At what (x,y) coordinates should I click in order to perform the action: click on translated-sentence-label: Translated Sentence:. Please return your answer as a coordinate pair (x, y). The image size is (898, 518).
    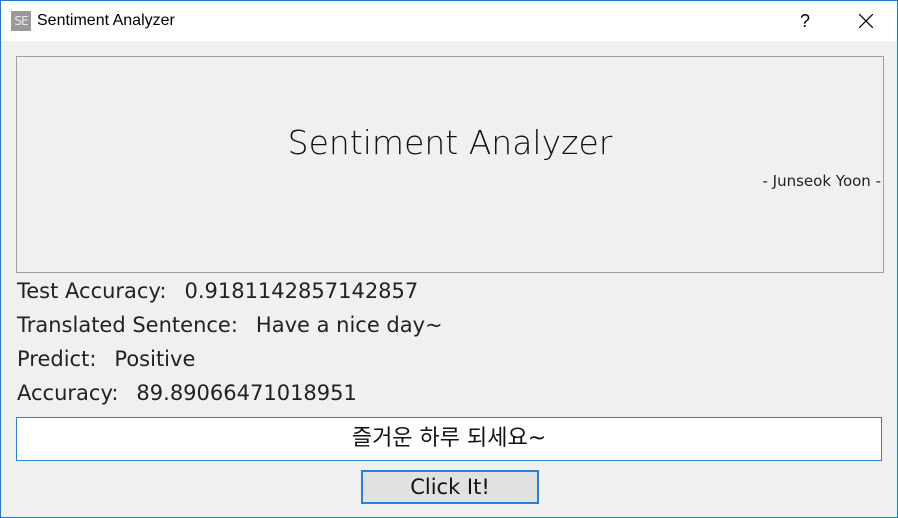
    Looking at the image, I should click on (127, 325).